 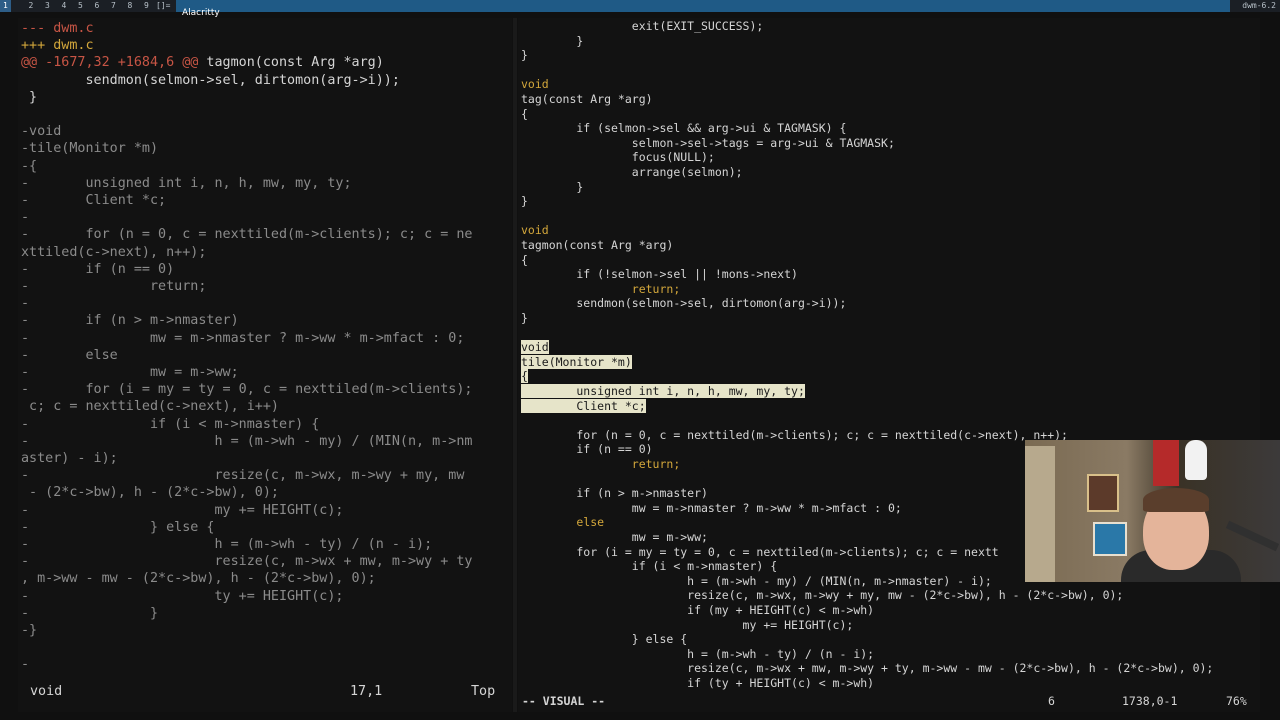 I want to click on code-line: -void, so click(x=41, y=132).